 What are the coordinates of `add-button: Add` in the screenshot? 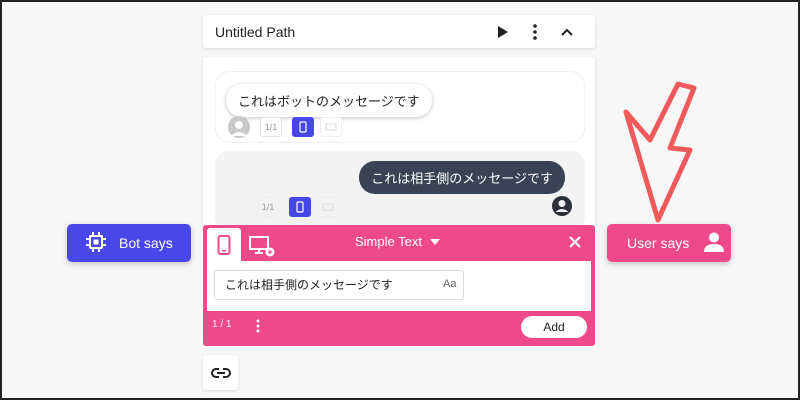 It's located at (554, 327).